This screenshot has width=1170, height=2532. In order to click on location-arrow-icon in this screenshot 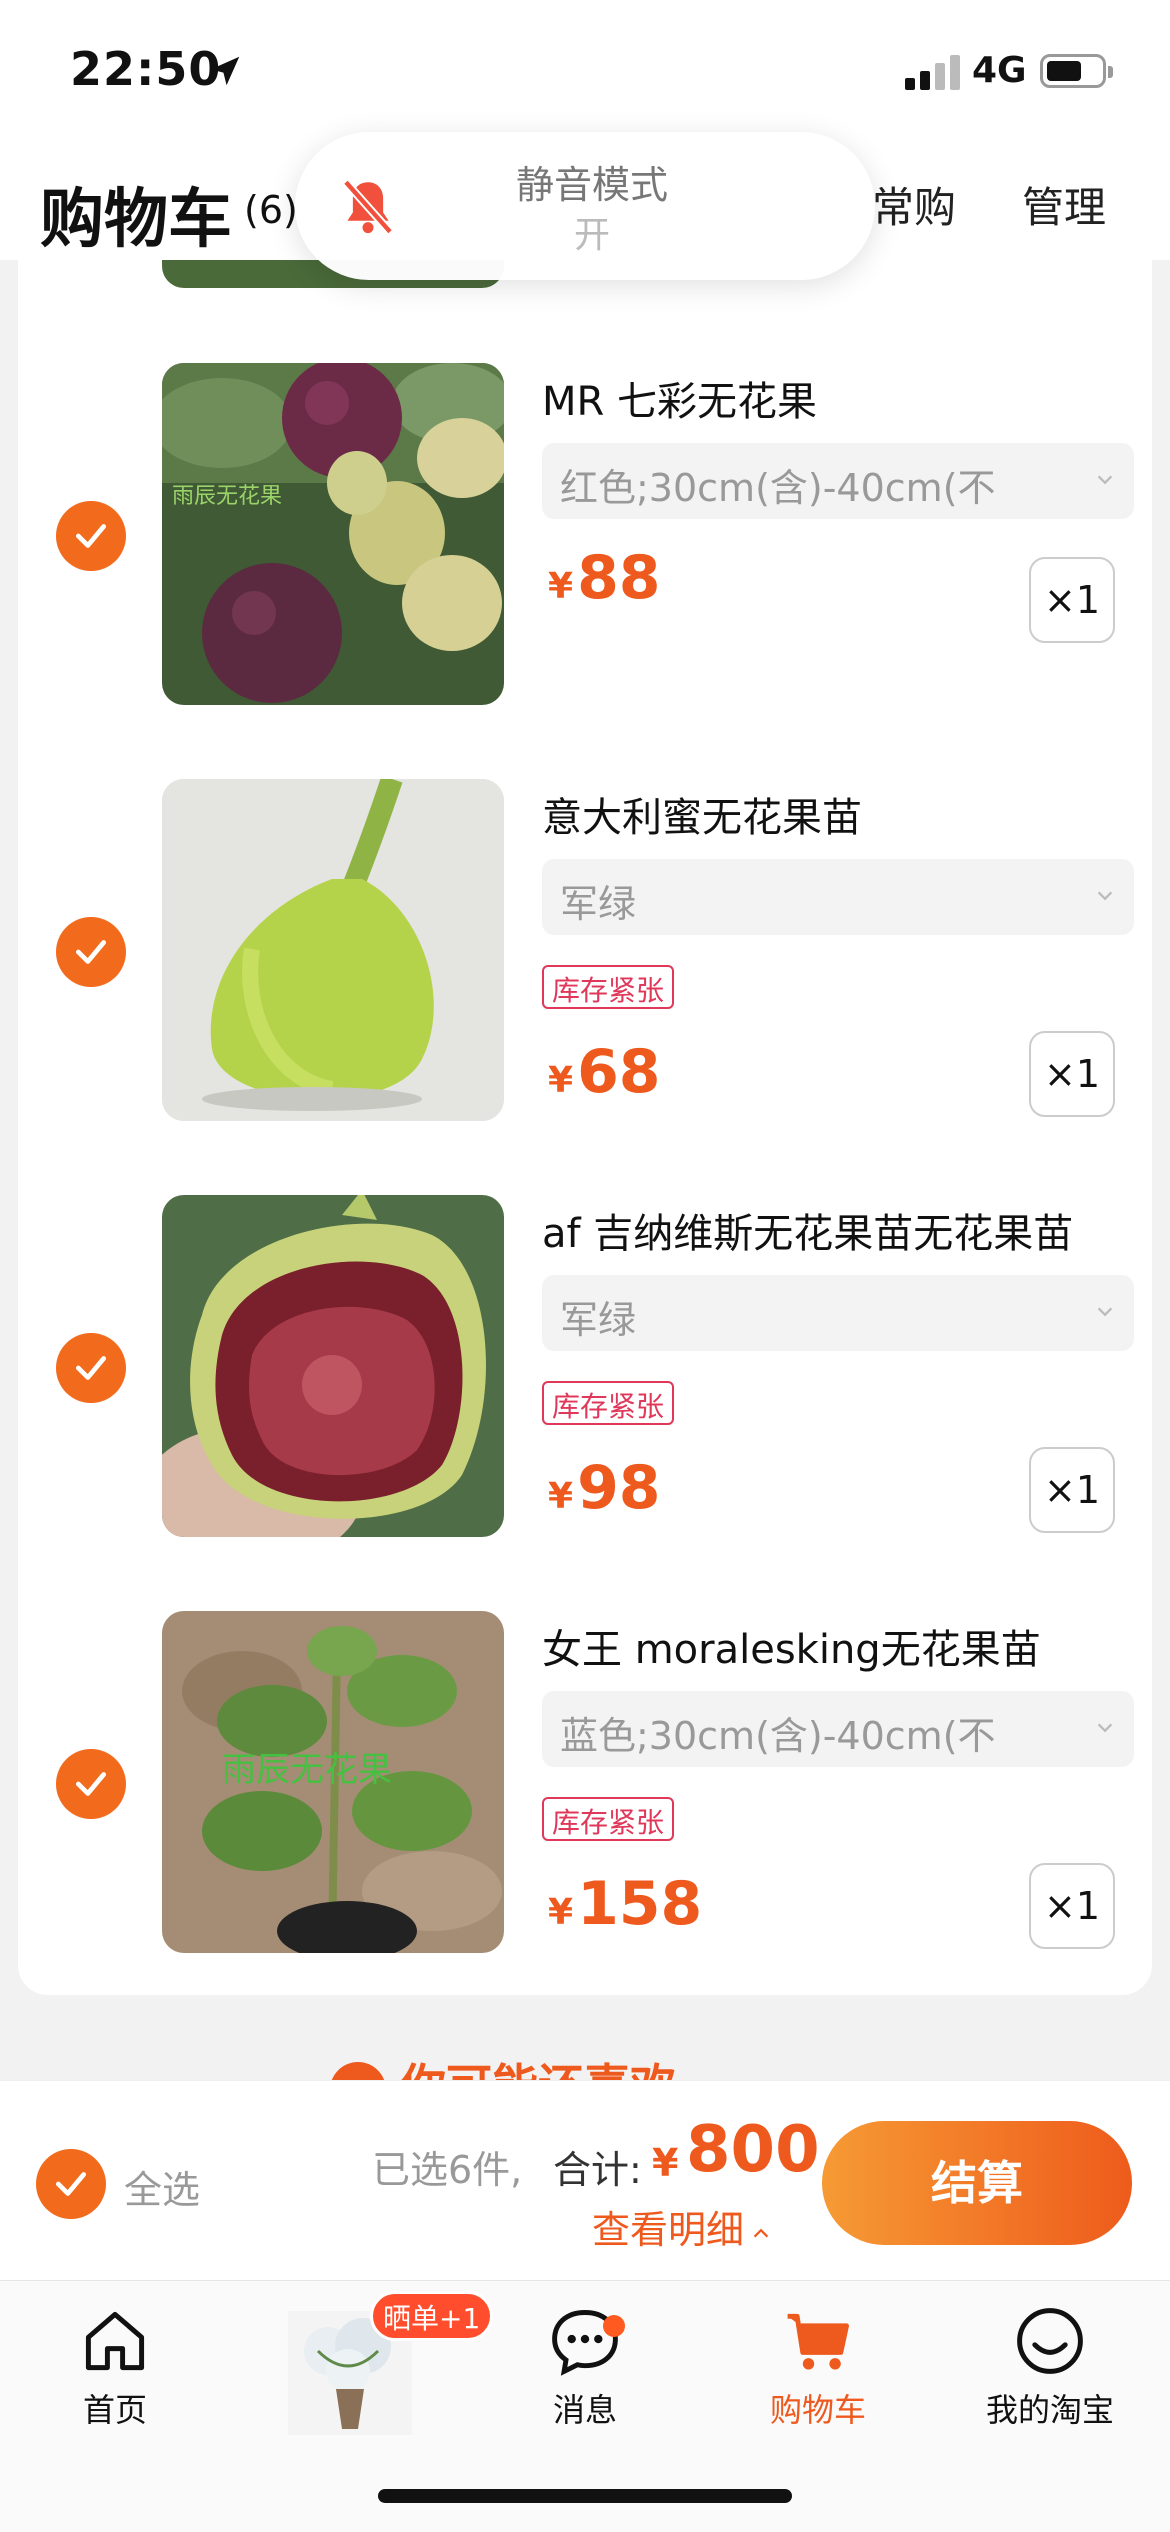, I will do `click(225, 71)`.